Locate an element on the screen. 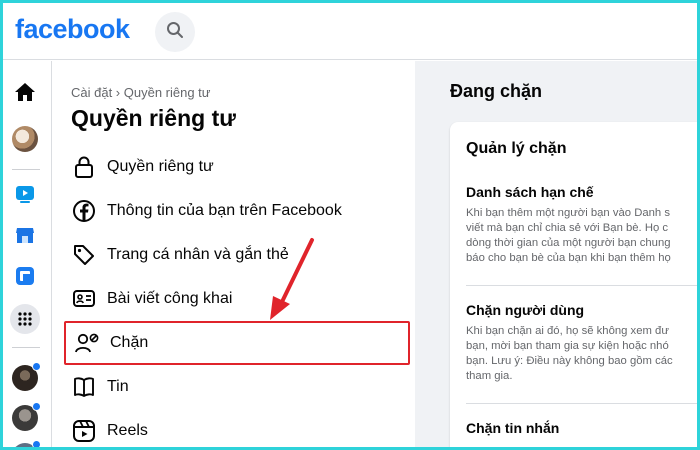 This screenshot has width=700, height=450. search-icon is located at coordinates (175, 32).